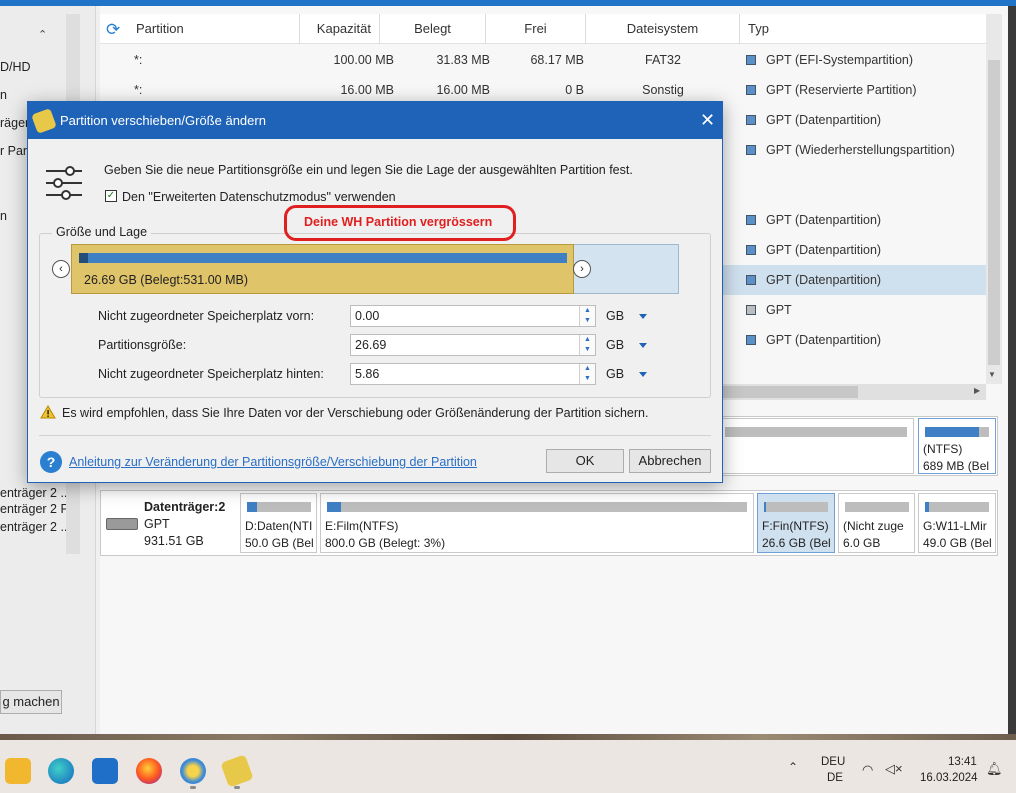 This screenshot has width=1016, height=793. Describe the element at coordinates (278, 523) in the screenshot. I see `disk2-partition-d: D:Daten(NTI 50.0 GB (Bel` at that location.